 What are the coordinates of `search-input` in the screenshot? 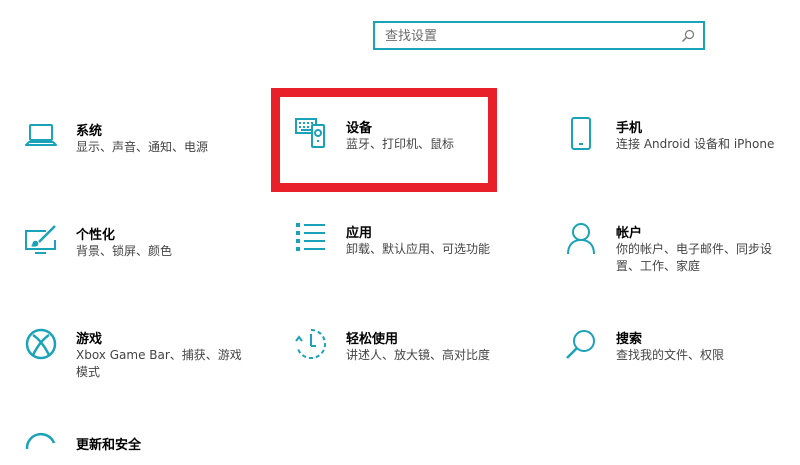 It's located at (530, 36).